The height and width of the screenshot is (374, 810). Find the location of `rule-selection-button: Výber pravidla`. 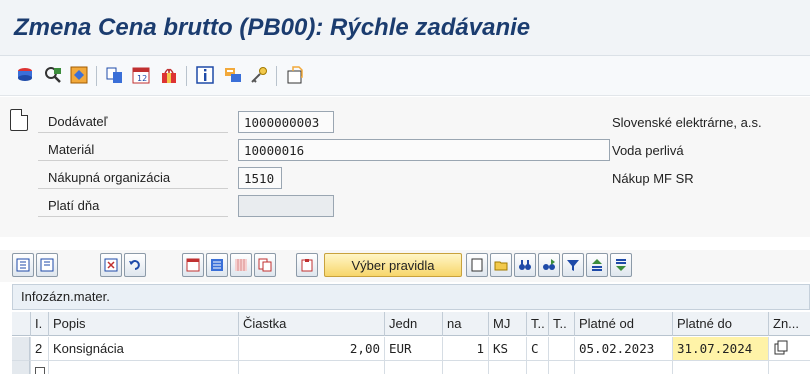

rule-selection-button: Výber pravidla is located at coordinates (393, 265).